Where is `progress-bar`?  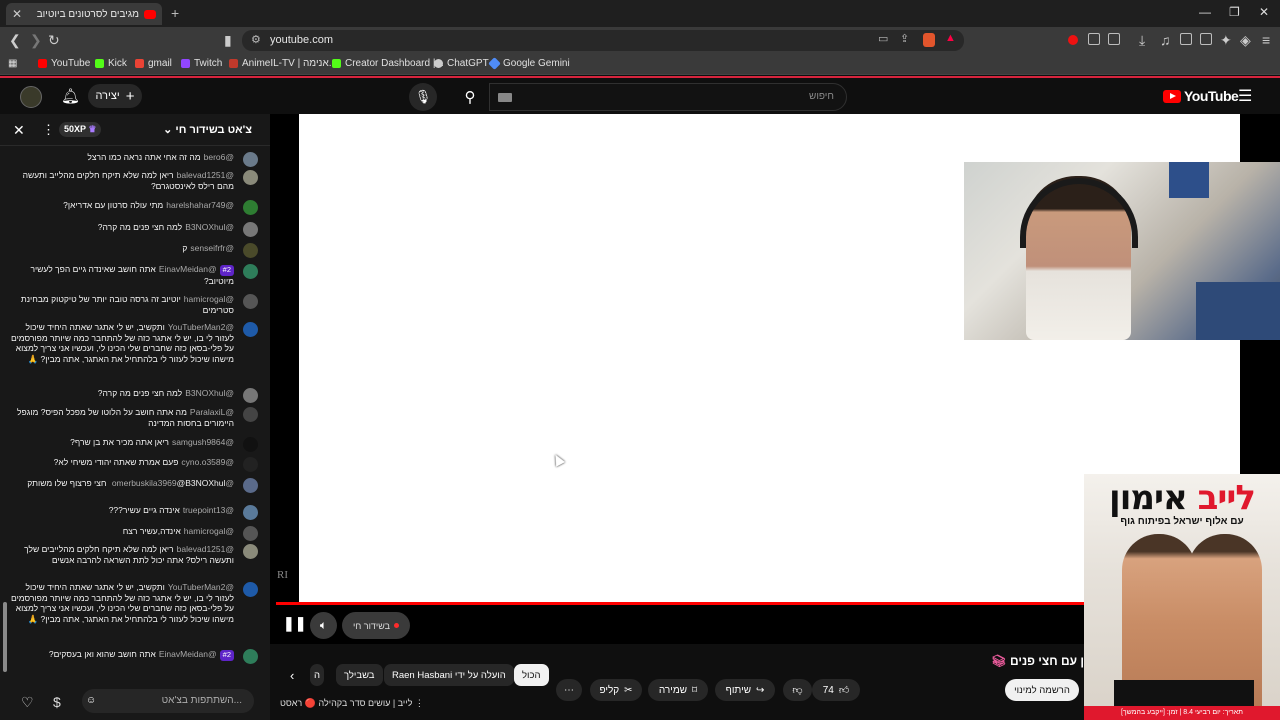 progress-bar is located at coordinates (680, 603).